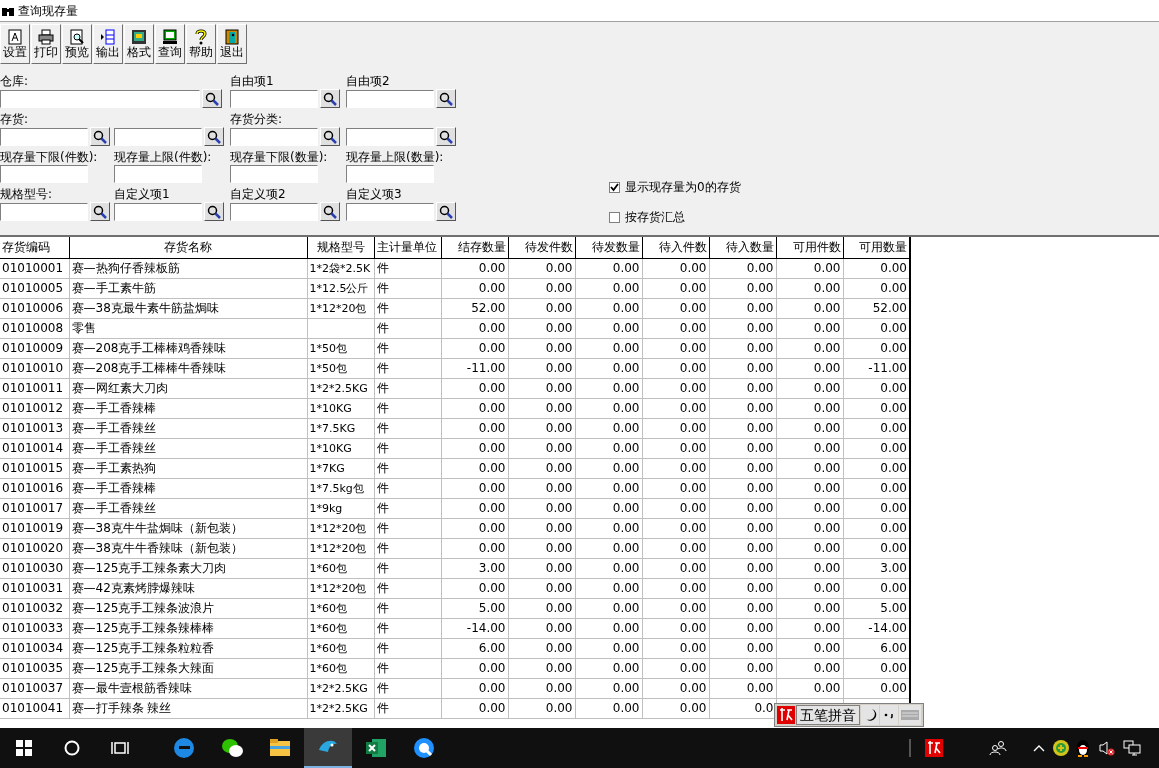  I want to click on table-cell: 01010014, so click(33, 448).